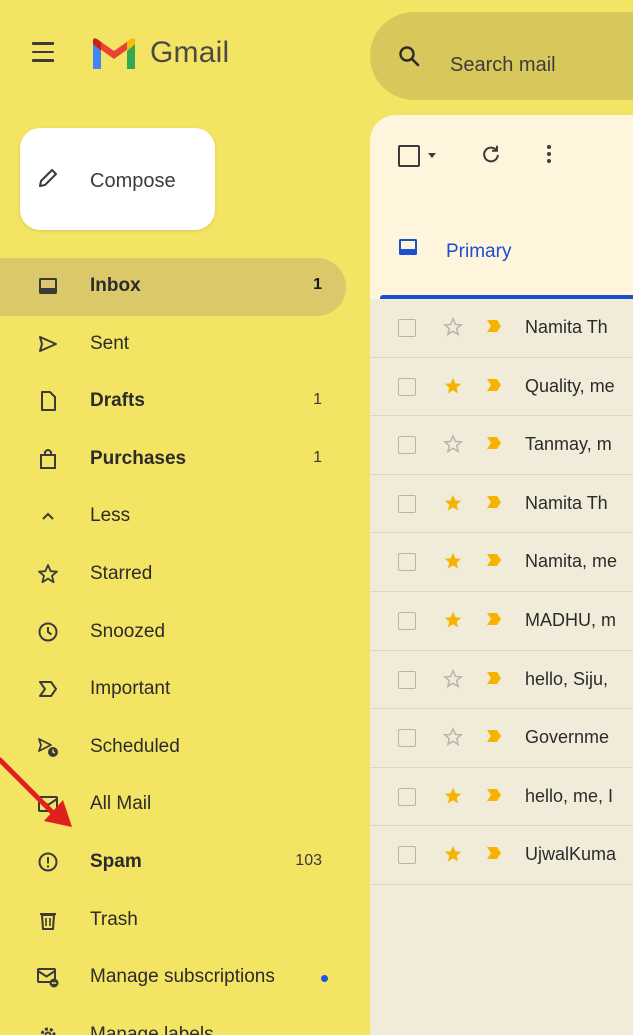 This screenshot has width=633, height=1035. Describe the element at coordinates (432, 155) in the screenshot. I see `select-options-dropdown` at that location.